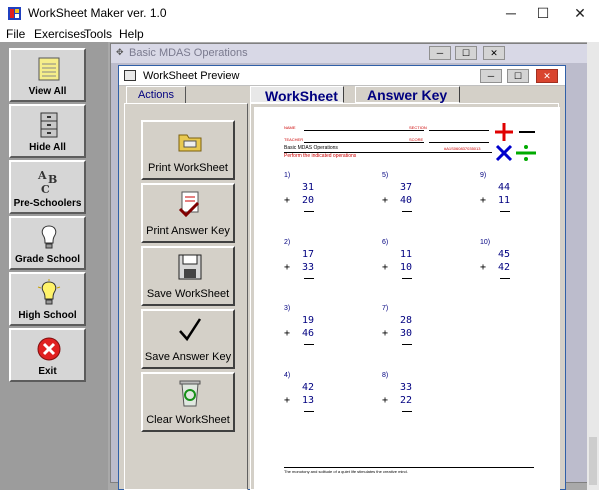 The height and width of the screenshot is (490, 599). I want to click on teacher-label: TEACHER, so click(294, 139).